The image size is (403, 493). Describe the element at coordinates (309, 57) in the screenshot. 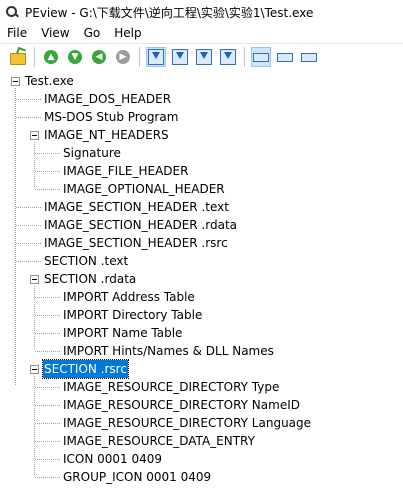

I see `view-mode-3-icon` at that location.